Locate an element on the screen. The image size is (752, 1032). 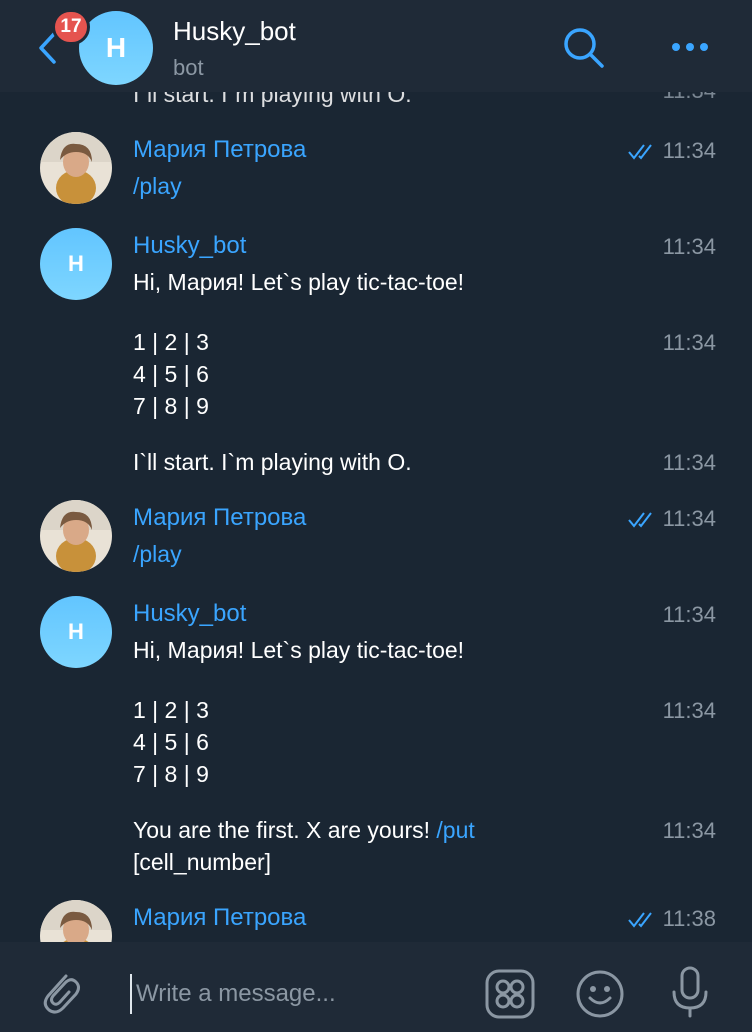
emoji-icon is located at coordinates (600, 994).